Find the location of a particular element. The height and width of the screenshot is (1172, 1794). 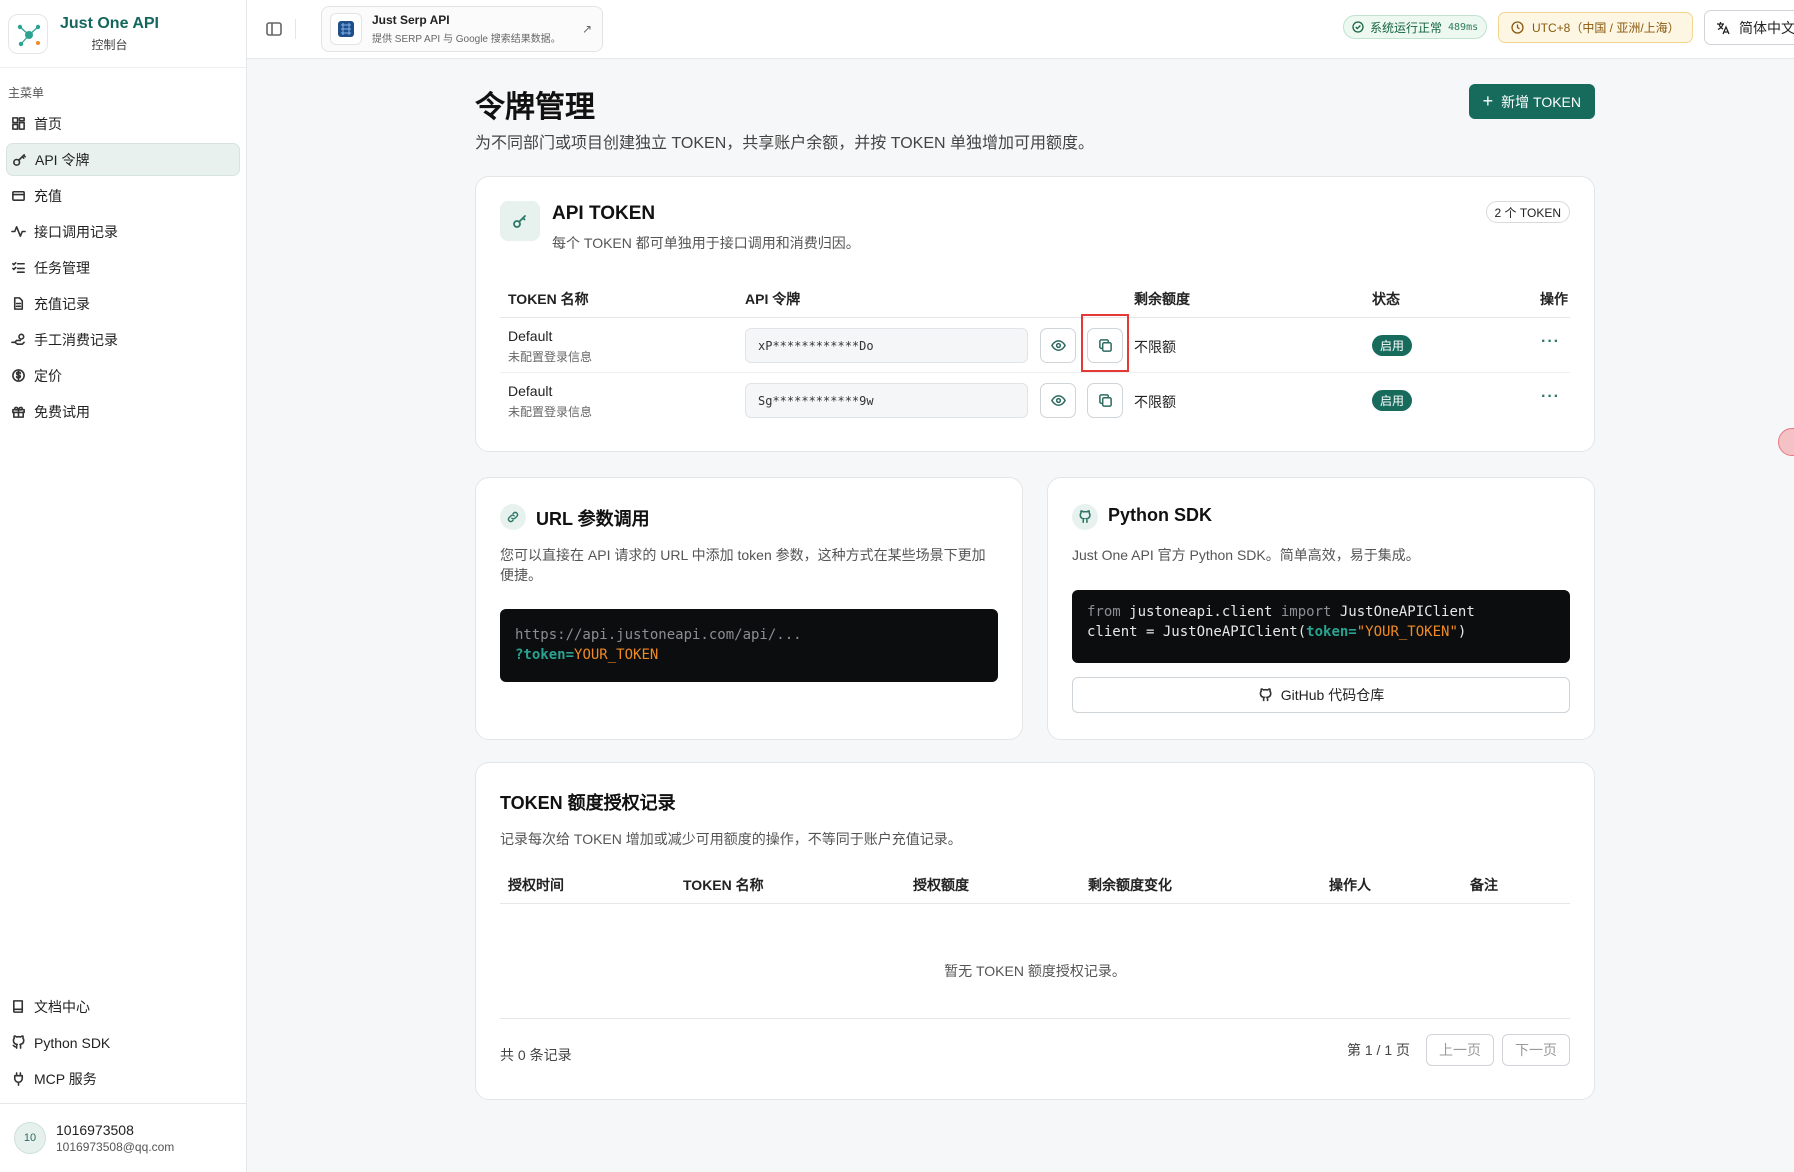

add-token-button: + 新增 TOKEN is located at coordinates (1531, 101).